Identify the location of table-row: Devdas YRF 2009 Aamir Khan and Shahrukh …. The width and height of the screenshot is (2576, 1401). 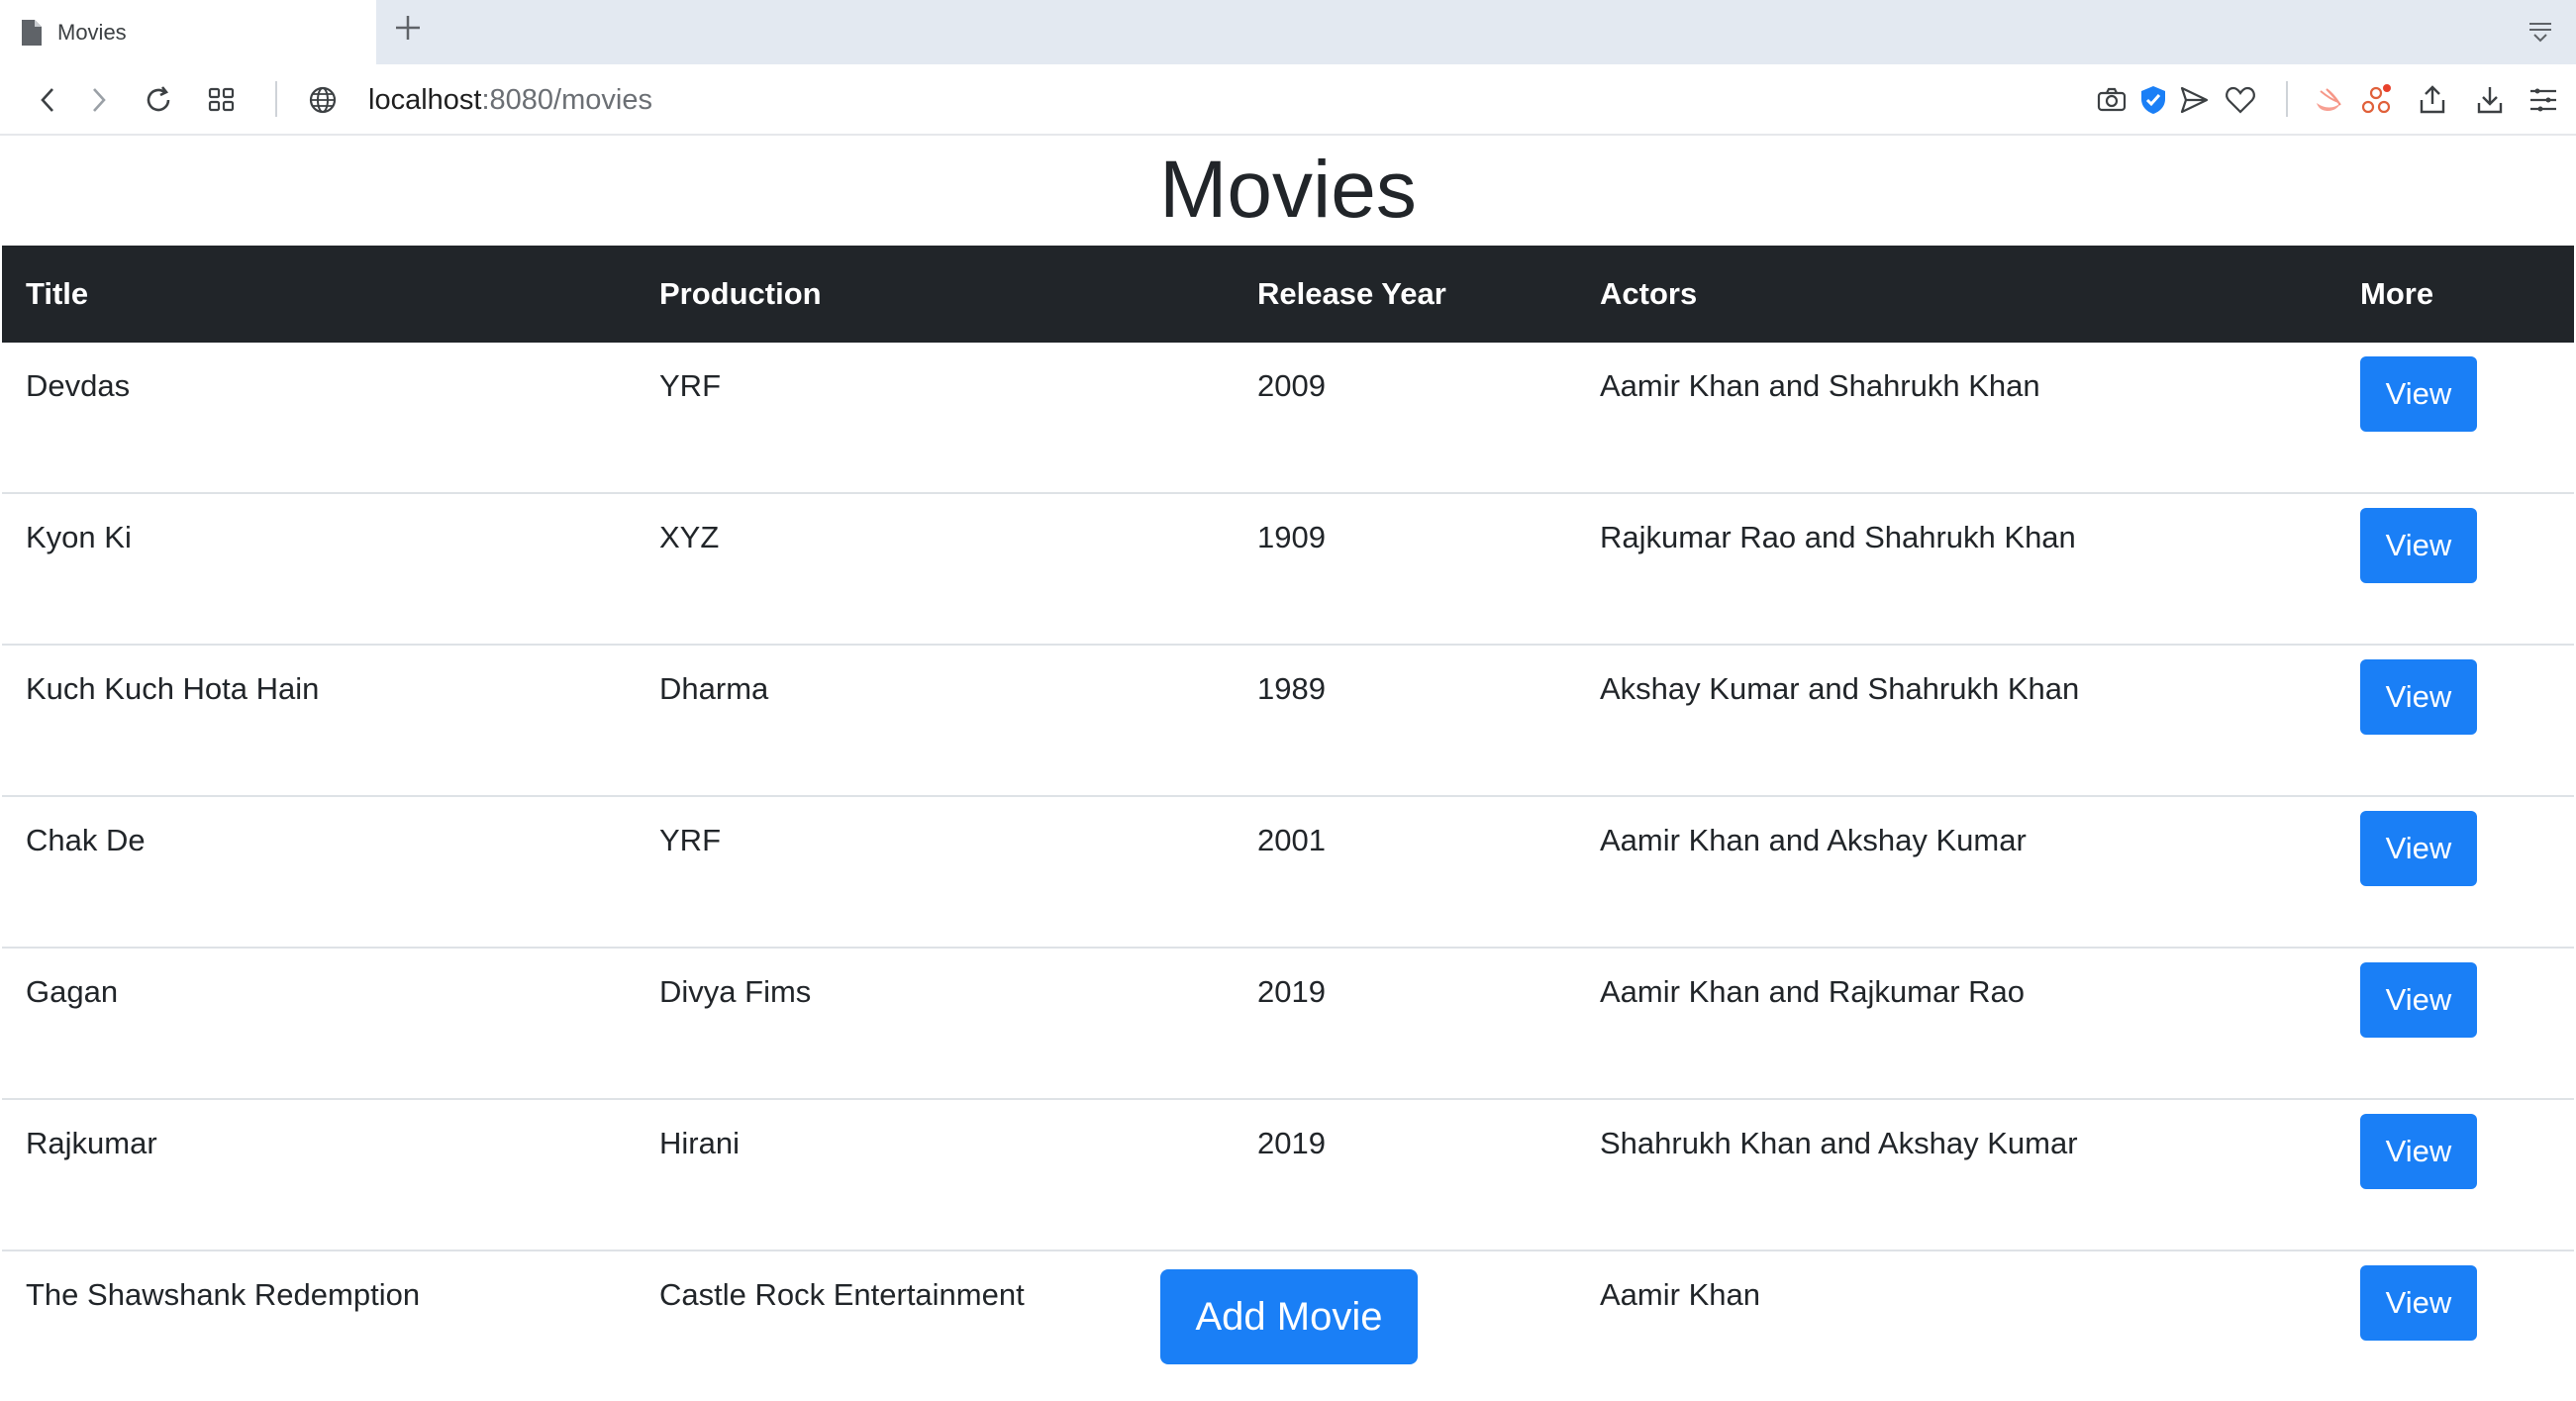
(1288, 418).